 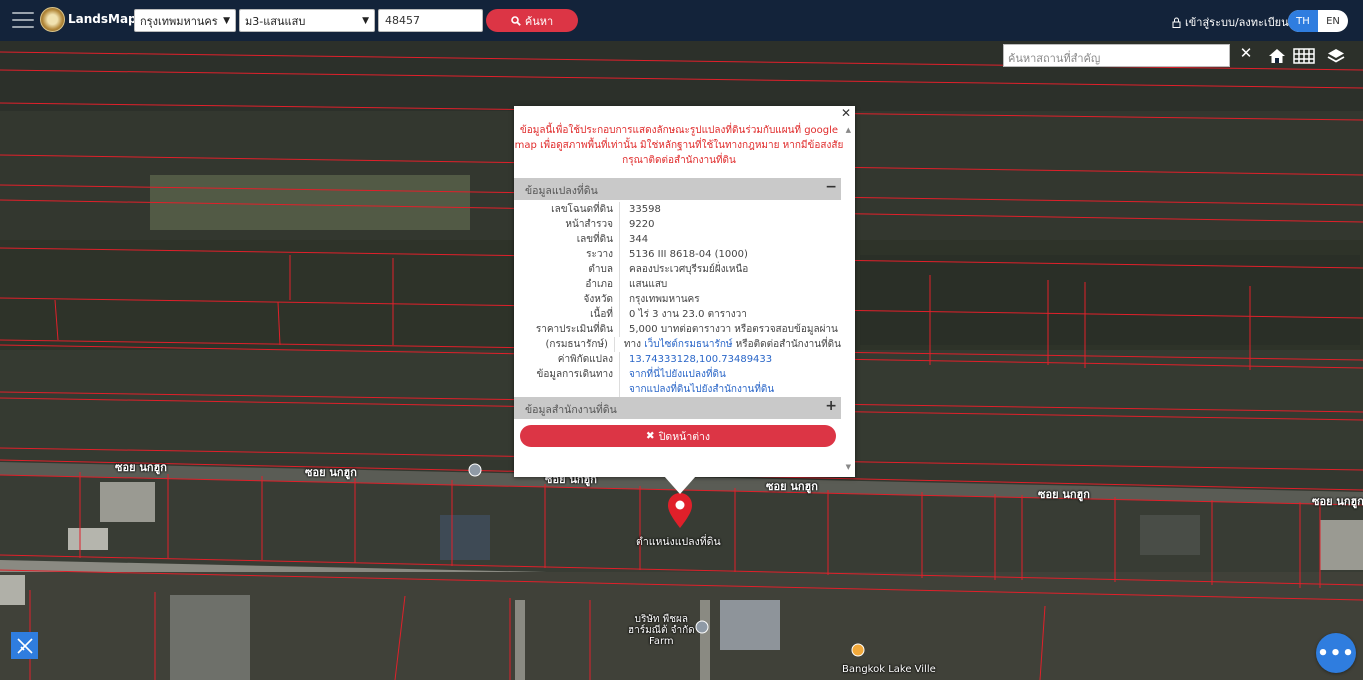 I want to click on parcel-pin-label: ตำแหน่งแปลงที่ดิน, so click(x=678, y=542).